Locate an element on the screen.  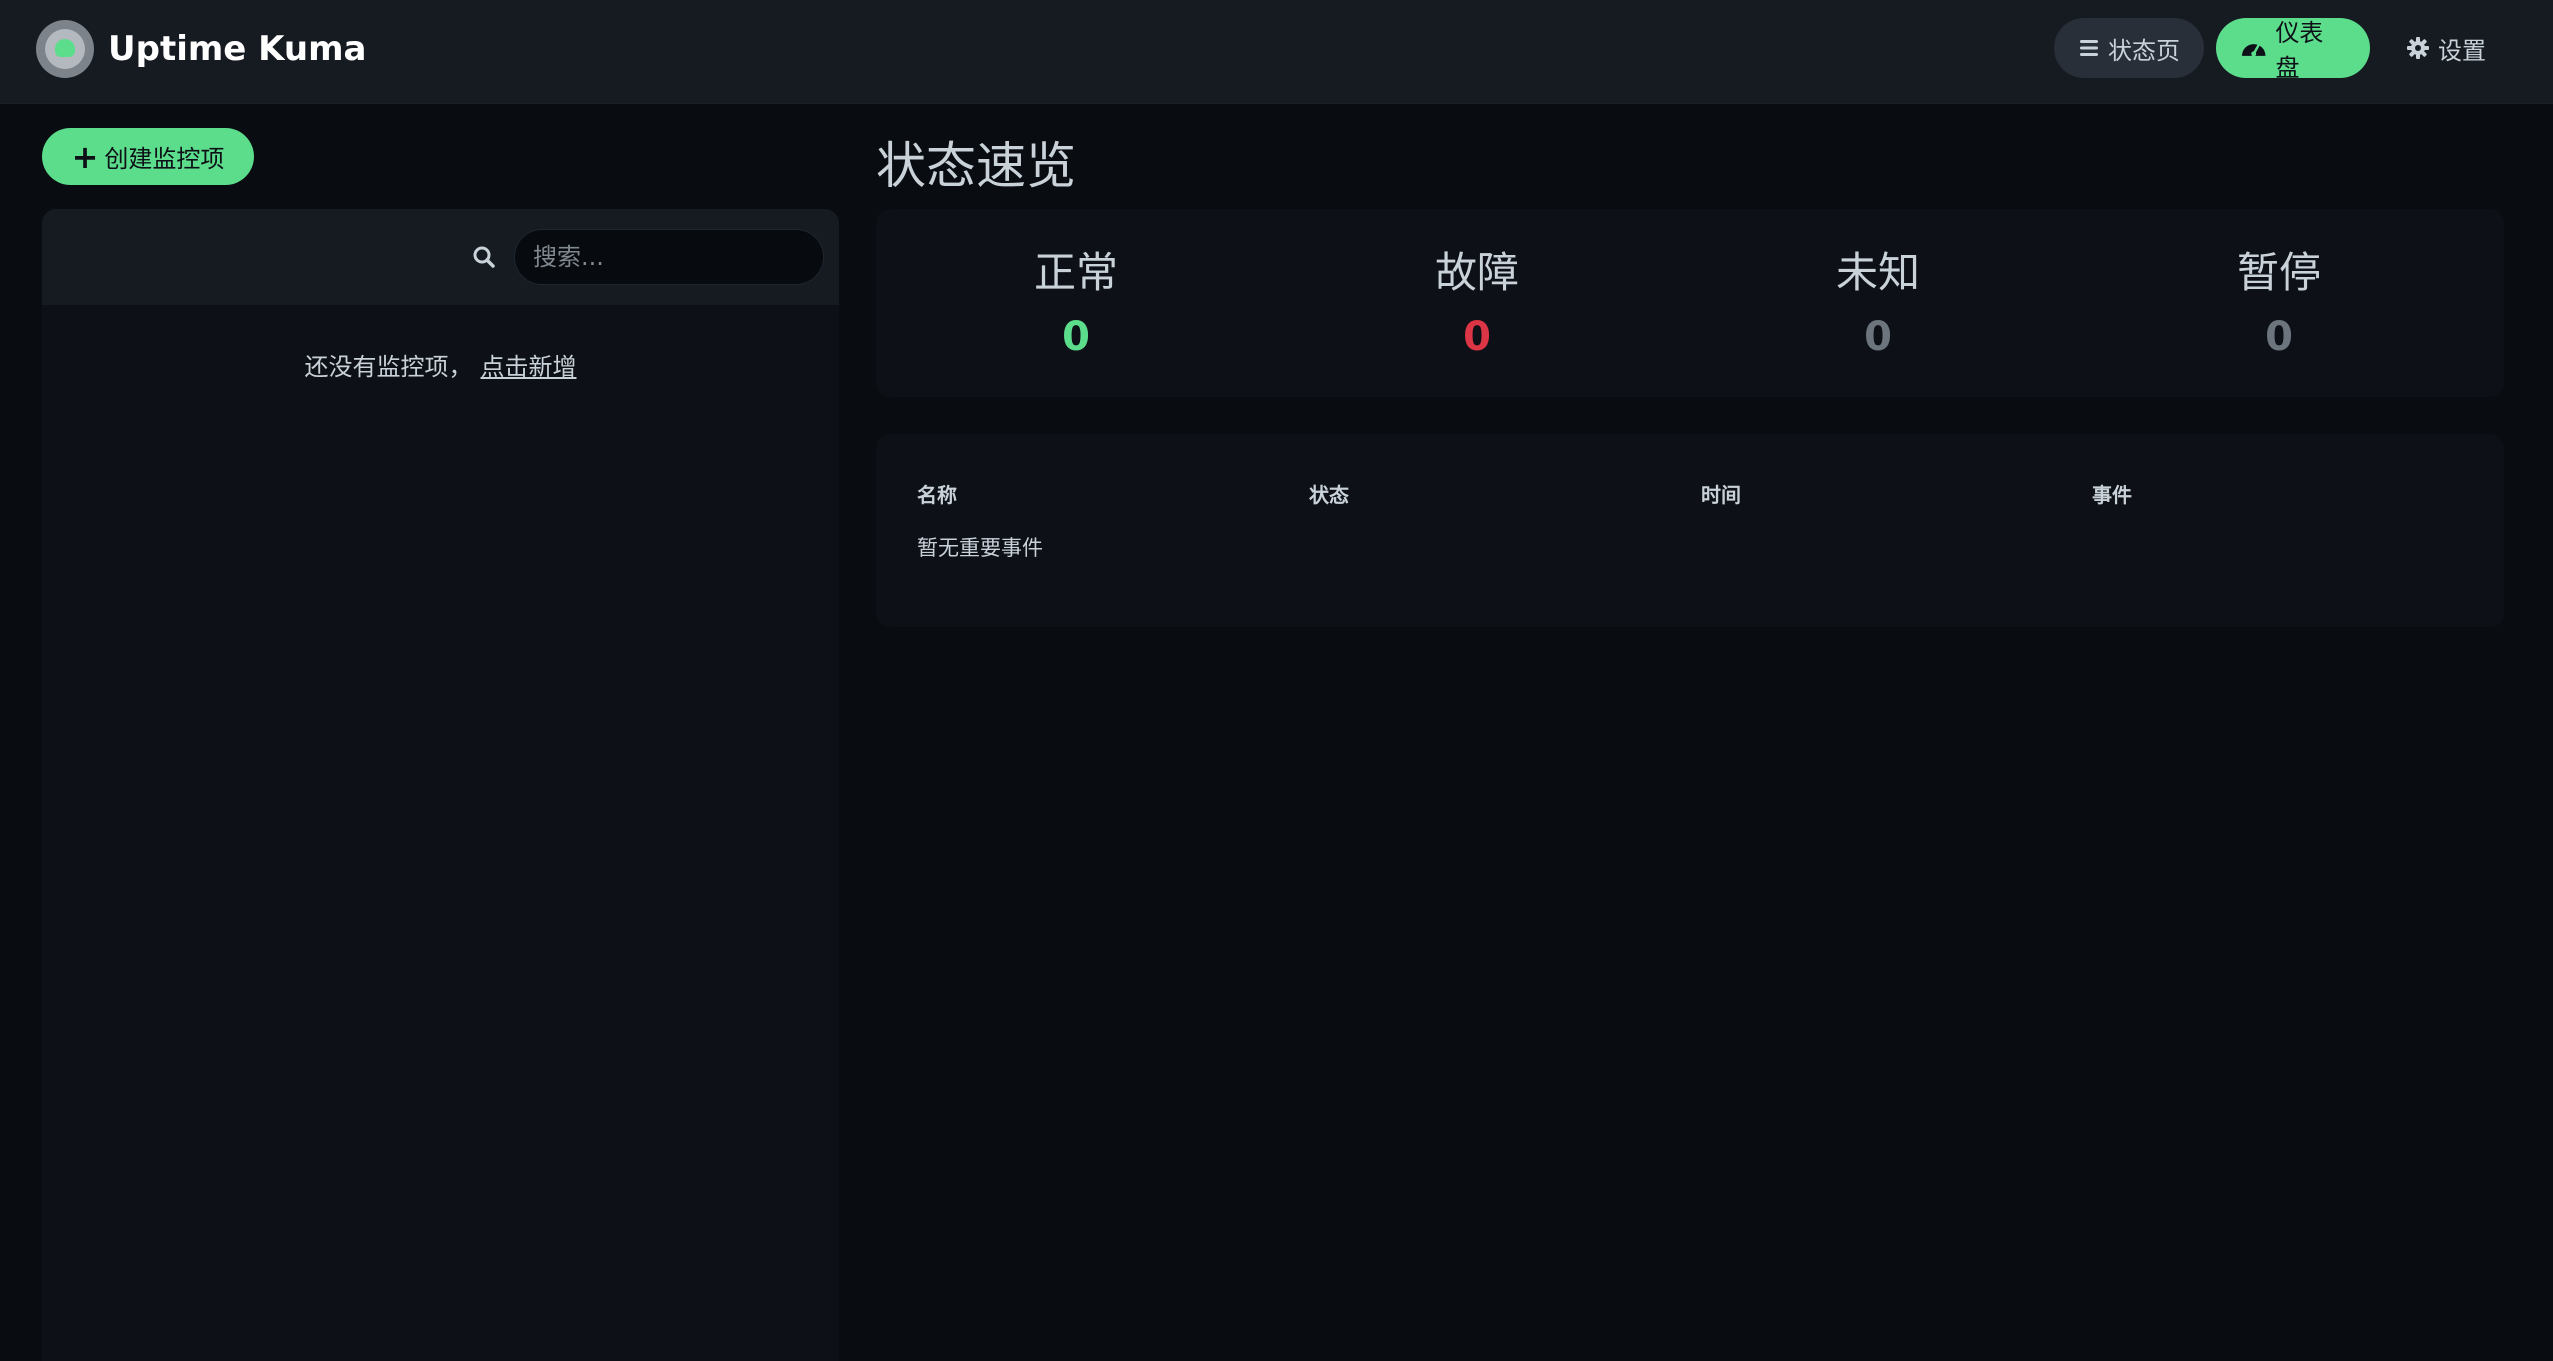
stat-paused: 暂停 0 is located at coordinates (2279, 299).